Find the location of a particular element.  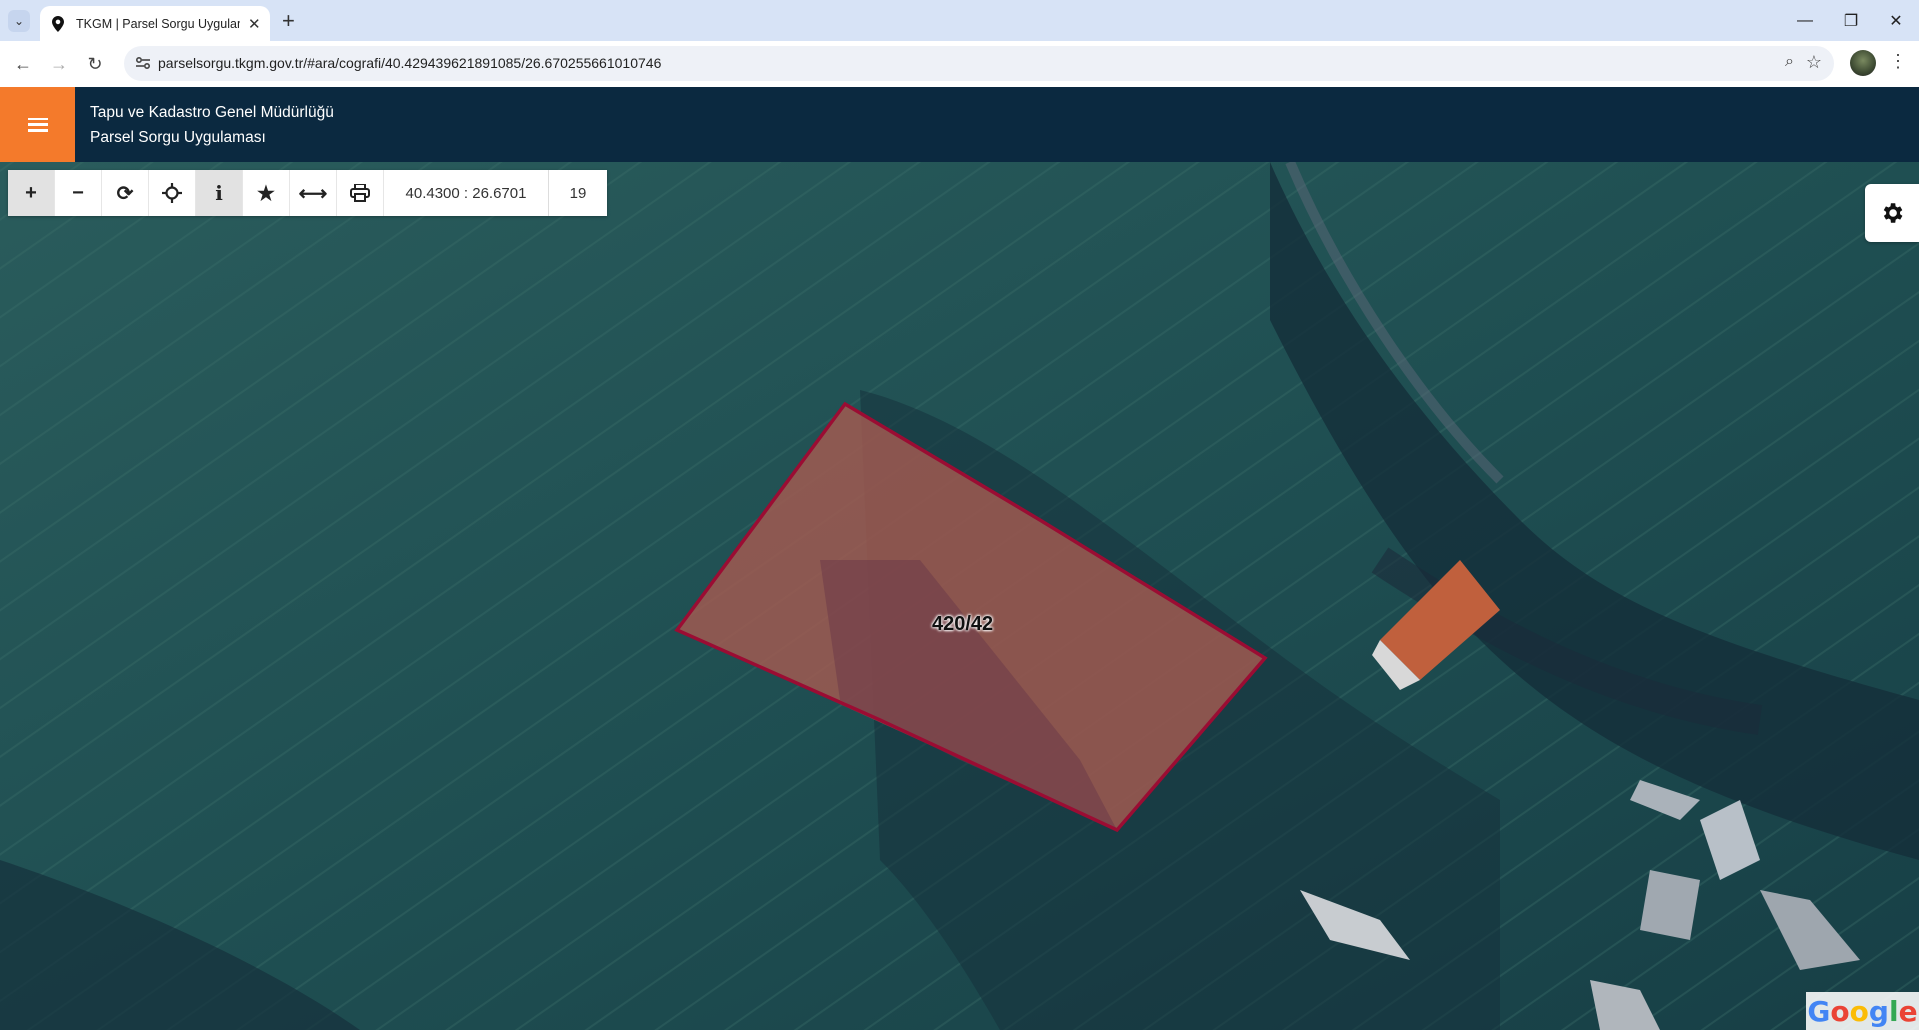

map-toolbar: + − ⟳ i ★ ⟷ 40.4300 : 26.6701 19 is located at coordinates (307, 193).